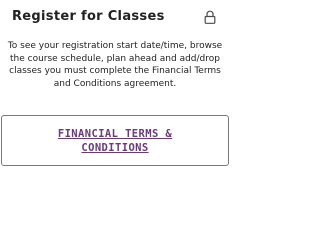 The image size is (320, 245). Describe the element at coordinates (210, 16) in the screenshot. I see `lock-icon` at that location.